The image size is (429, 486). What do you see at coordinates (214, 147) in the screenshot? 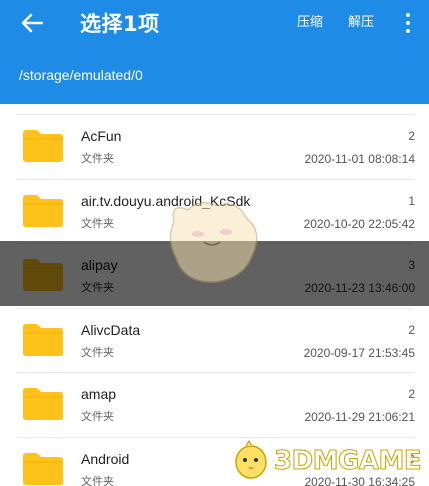
I see `file-row-acfun: AcFun 文件夹 2 2020-11-01 08:08:14` at bounding box center [214, 147].